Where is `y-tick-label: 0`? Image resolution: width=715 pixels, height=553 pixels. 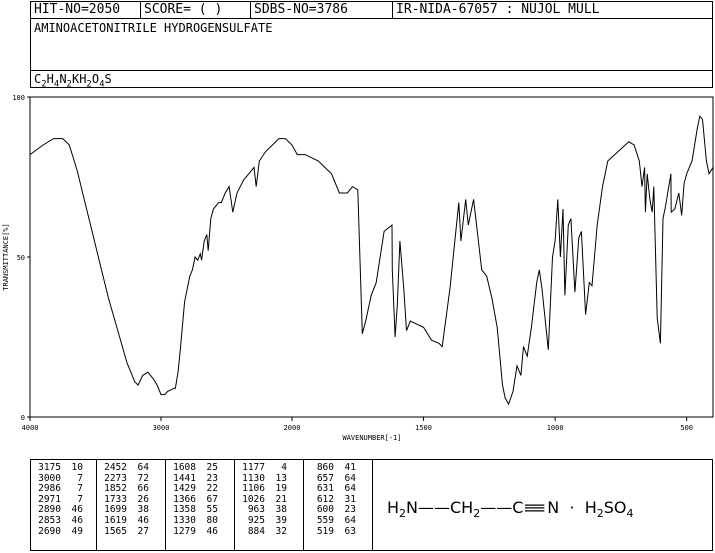
y-tick-label: 0 is located at coordinates (23, 418).